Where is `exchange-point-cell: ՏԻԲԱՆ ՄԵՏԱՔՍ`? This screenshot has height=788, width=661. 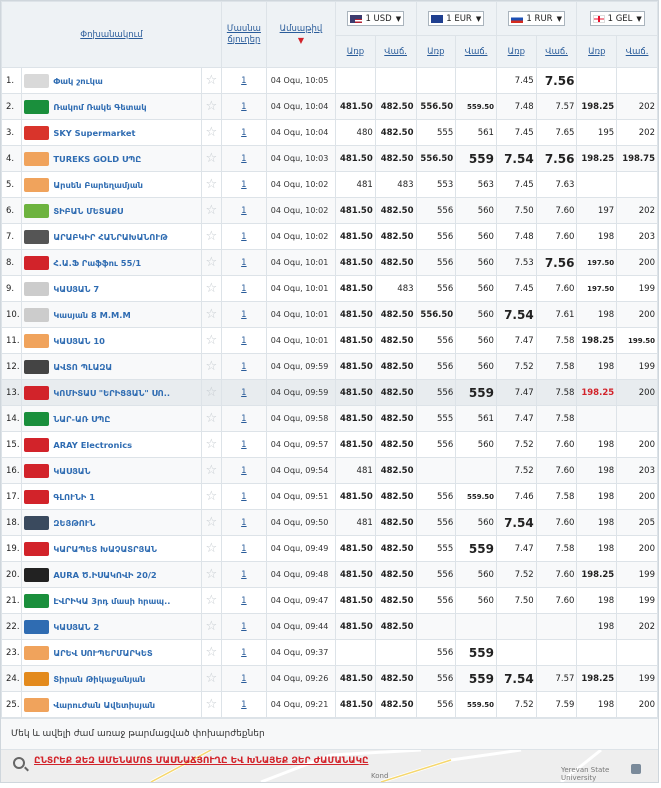
exchange-point-cell: ՏԻԲԱՆ ՄԵՏԱՔՍ is located at coordinates (111, 210).